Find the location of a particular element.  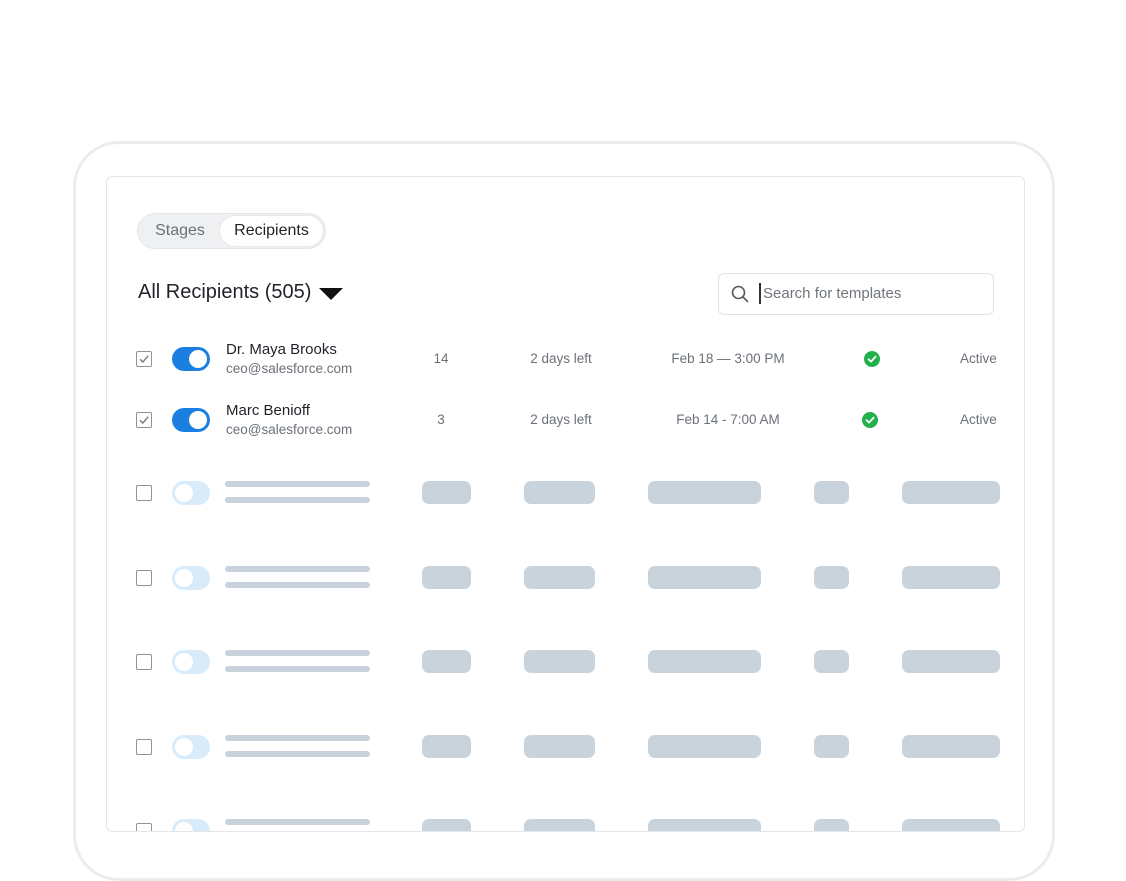

text-cursor is located at coordinates (760, 293).